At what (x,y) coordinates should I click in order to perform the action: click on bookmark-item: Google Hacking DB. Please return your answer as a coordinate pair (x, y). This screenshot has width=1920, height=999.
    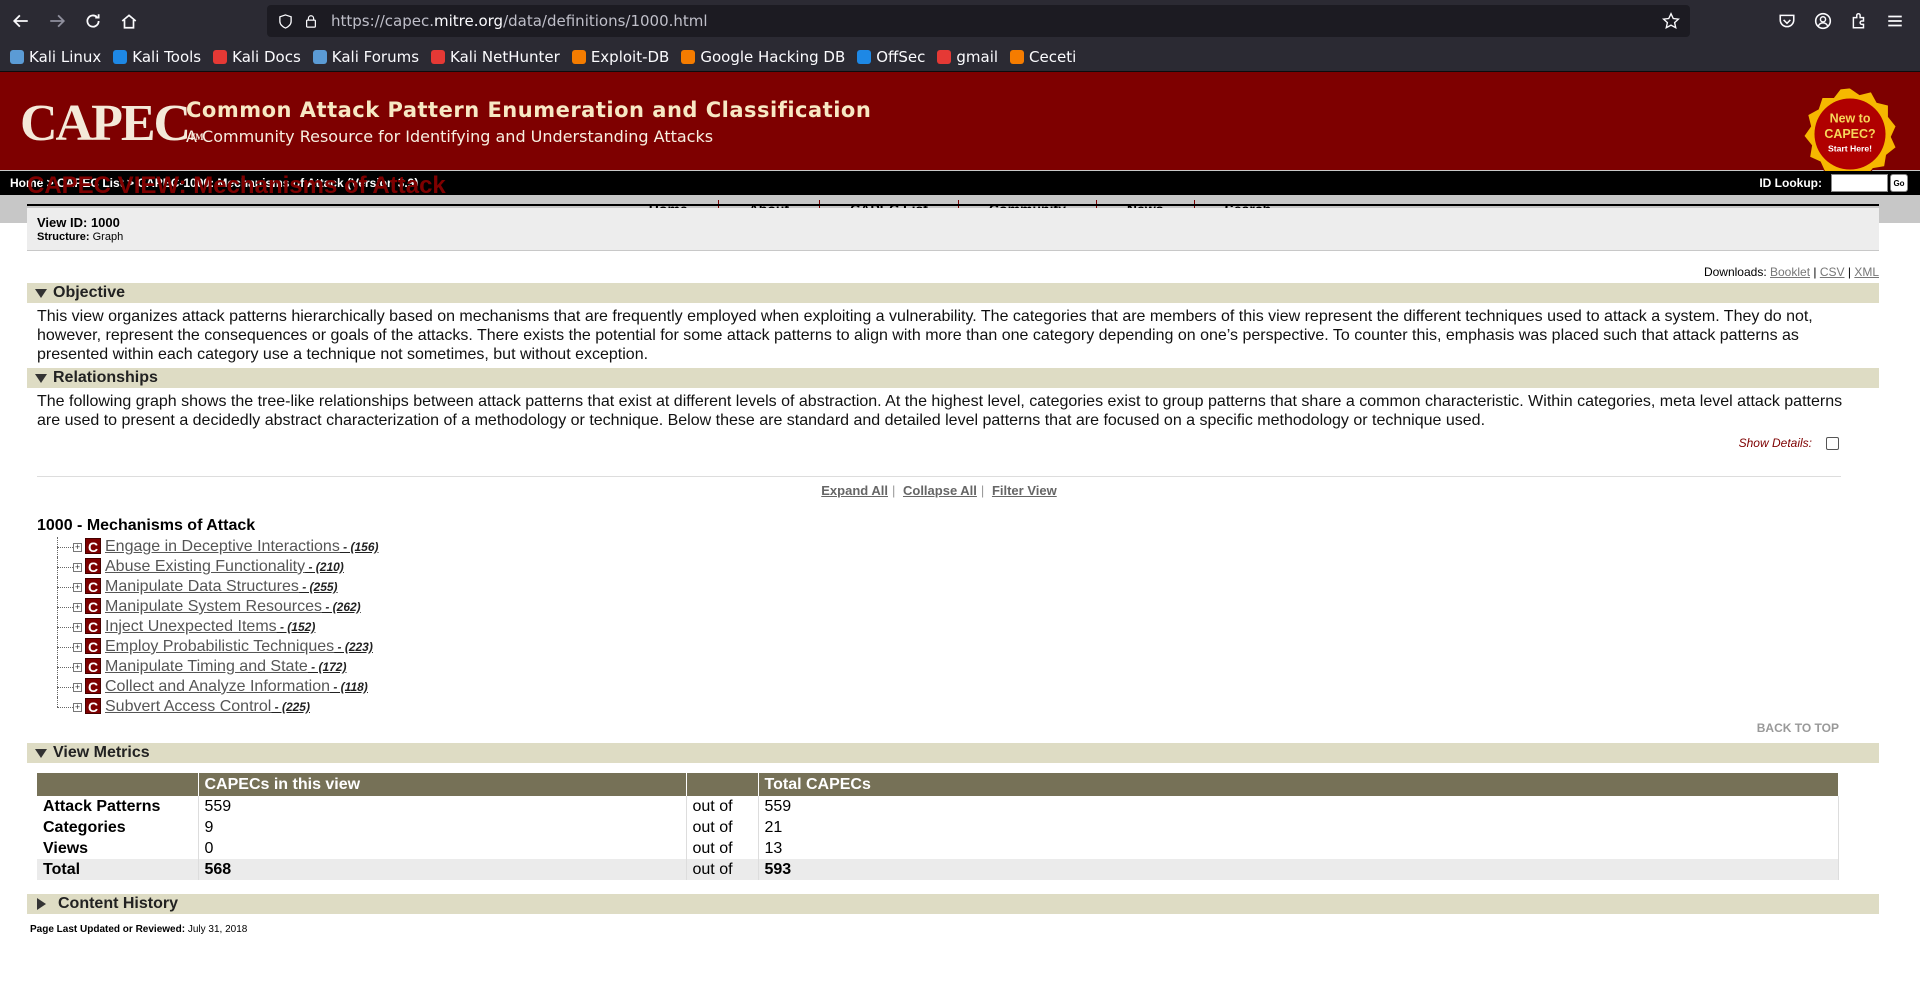
    Looking at the image, I should click on (763, 57).